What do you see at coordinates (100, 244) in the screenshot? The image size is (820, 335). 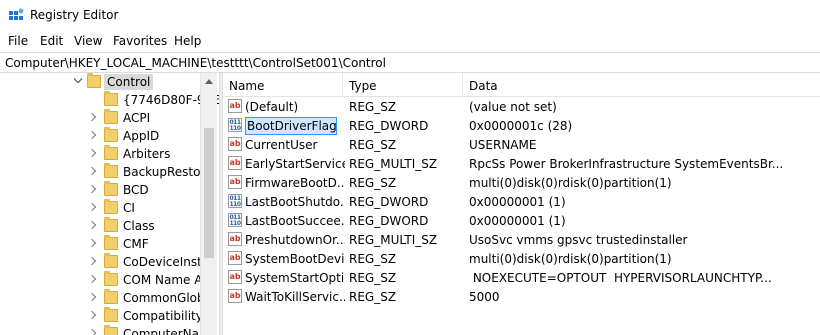 I see `tree-item: CMF` at bounding box center [100, 244].